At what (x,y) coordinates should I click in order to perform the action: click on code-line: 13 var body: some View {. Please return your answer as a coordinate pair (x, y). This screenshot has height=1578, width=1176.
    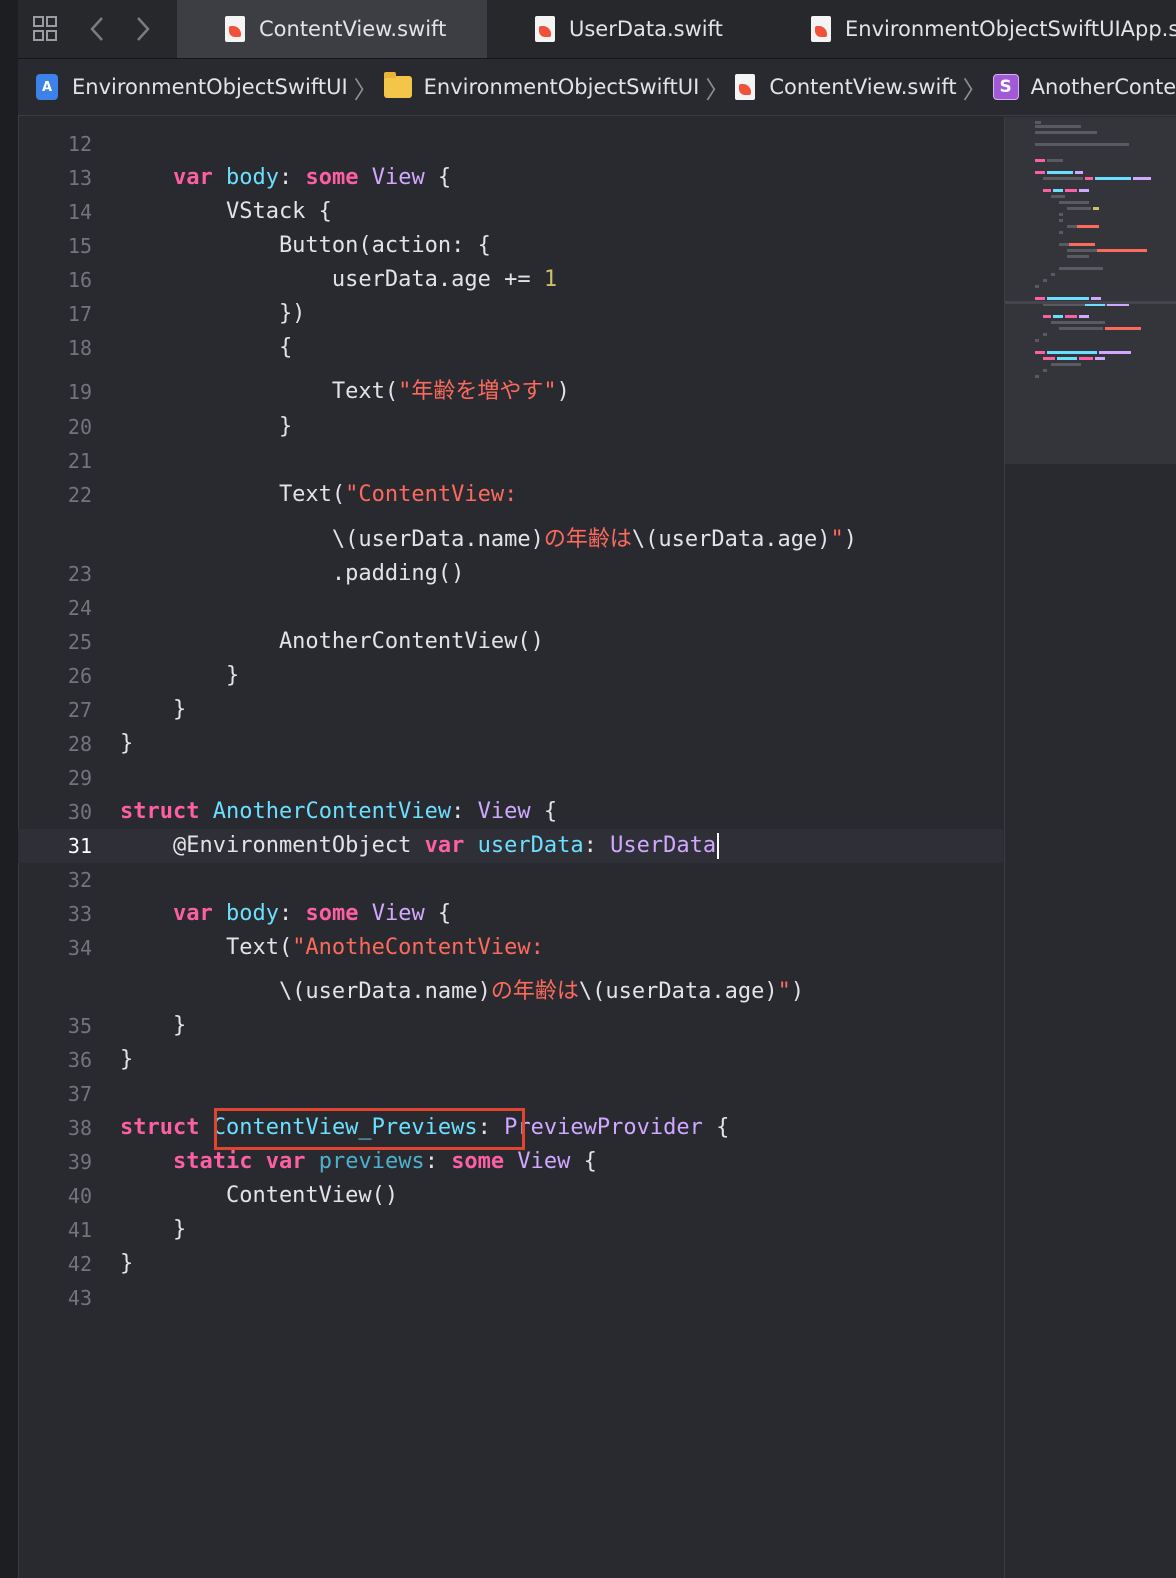
    Looking at the image, I should click on (510, 178).